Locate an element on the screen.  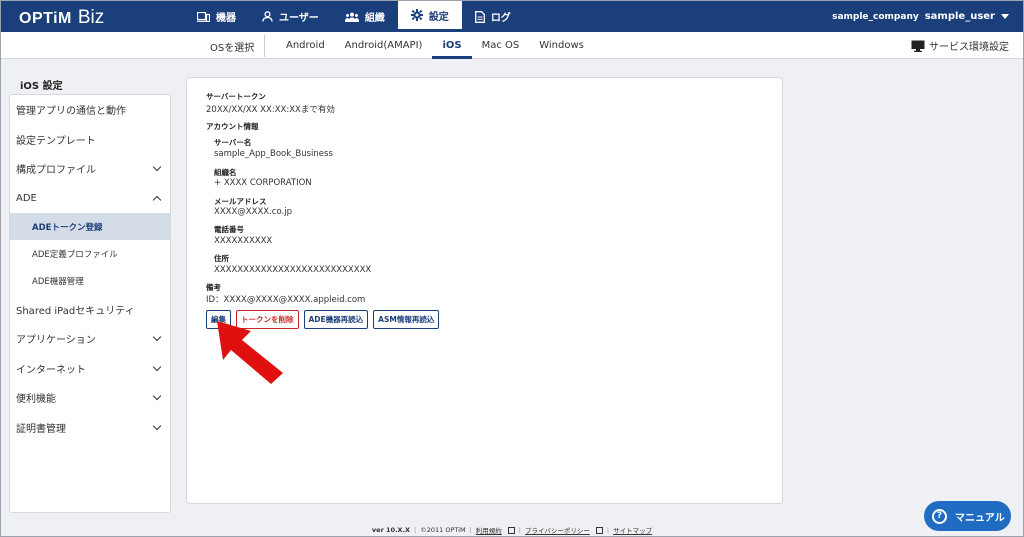
sidebar-item-applications: アプリケーション is located at coordinates (90, 339).